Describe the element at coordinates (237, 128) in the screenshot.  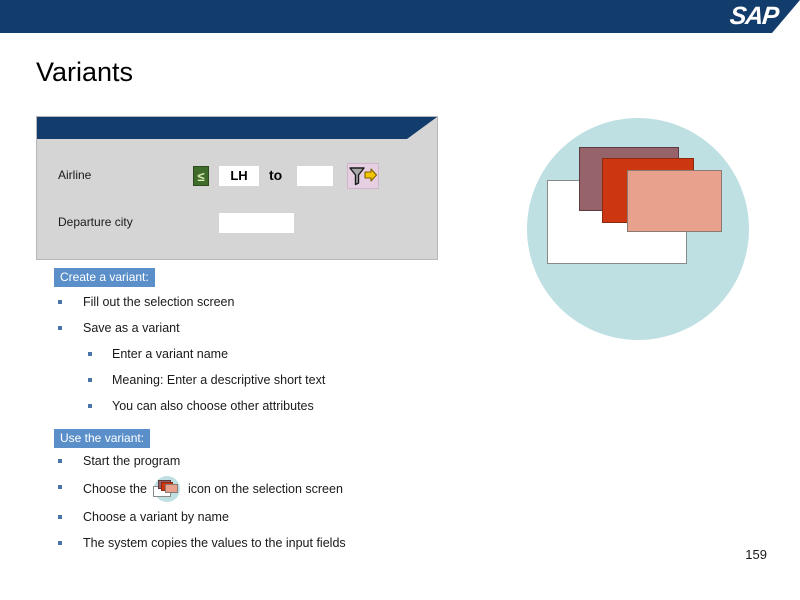
I see `panel-titlebar` at that location.